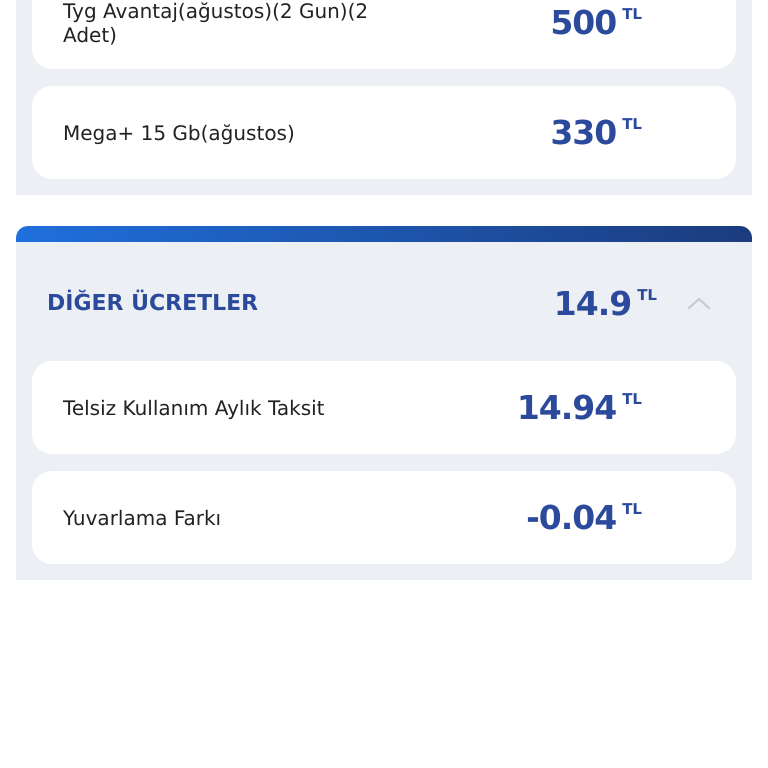 This screenshot has width=768, height=768. I want to click on fee-label: Yuvarlama Farkı, so click(142, 518).